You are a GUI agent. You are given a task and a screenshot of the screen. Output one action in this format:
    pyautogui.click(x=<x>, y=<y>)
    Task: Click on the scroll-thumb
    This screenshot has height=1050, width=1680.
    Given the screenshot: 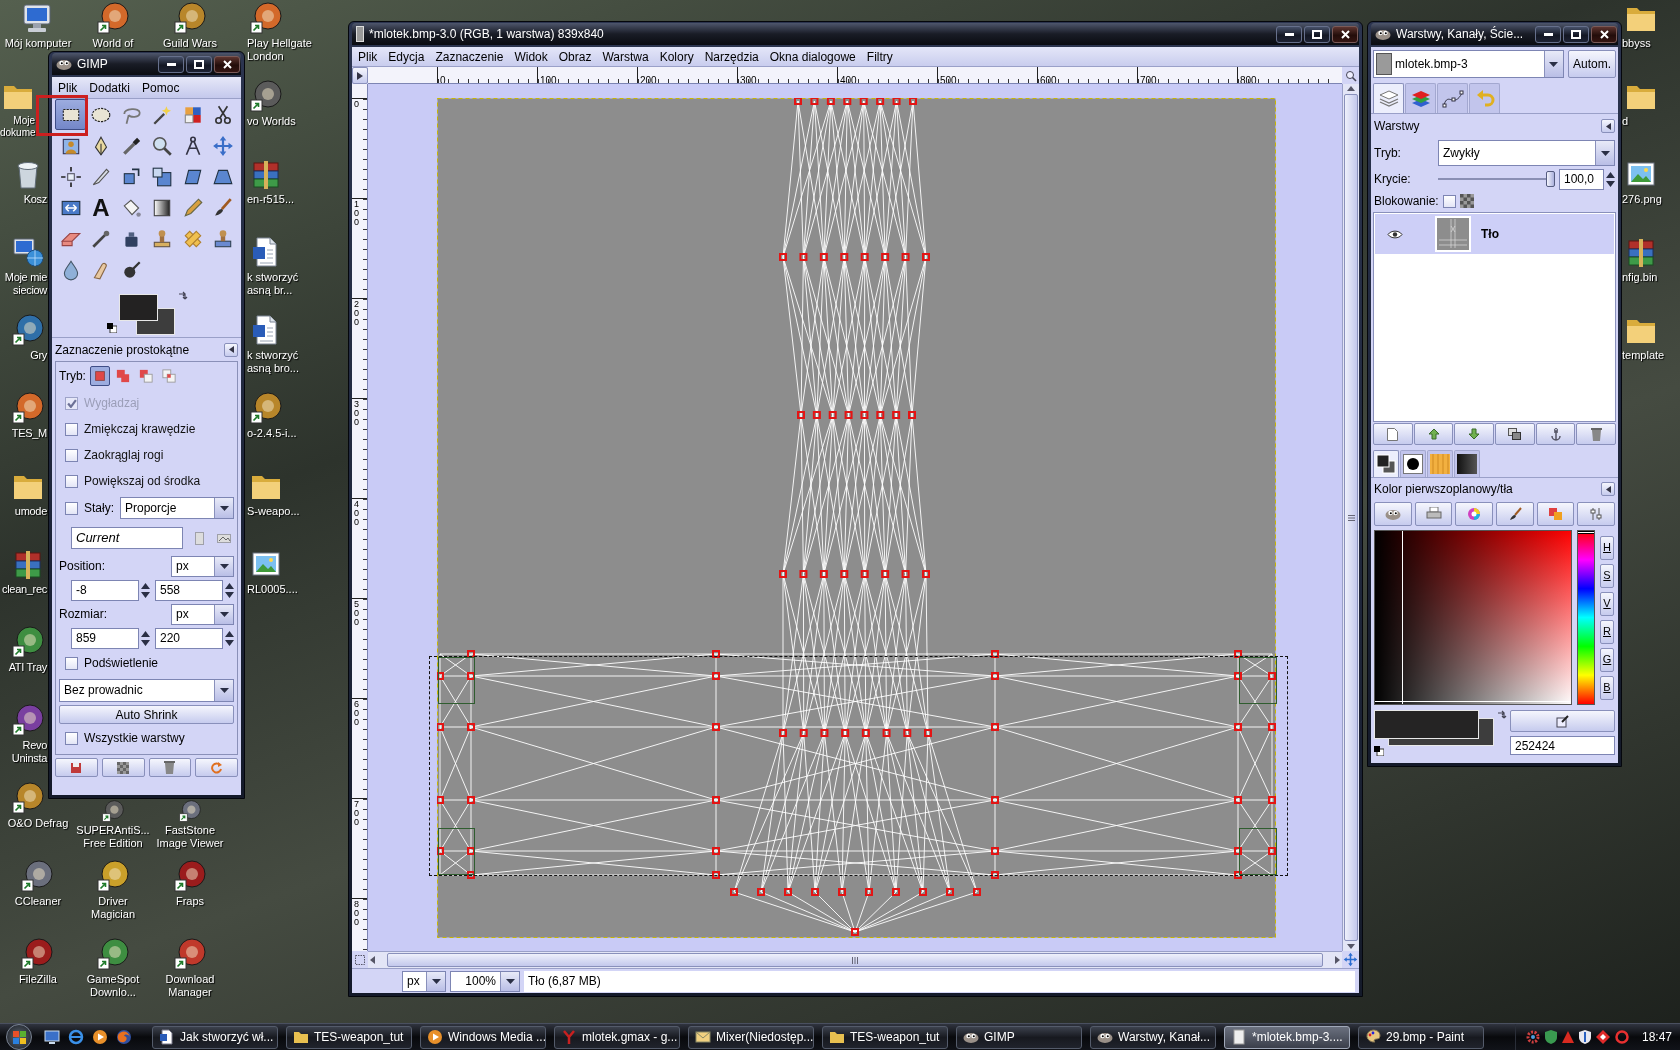 What is the action you would take?
    pyautogui.click(x=1351, y=517)
    